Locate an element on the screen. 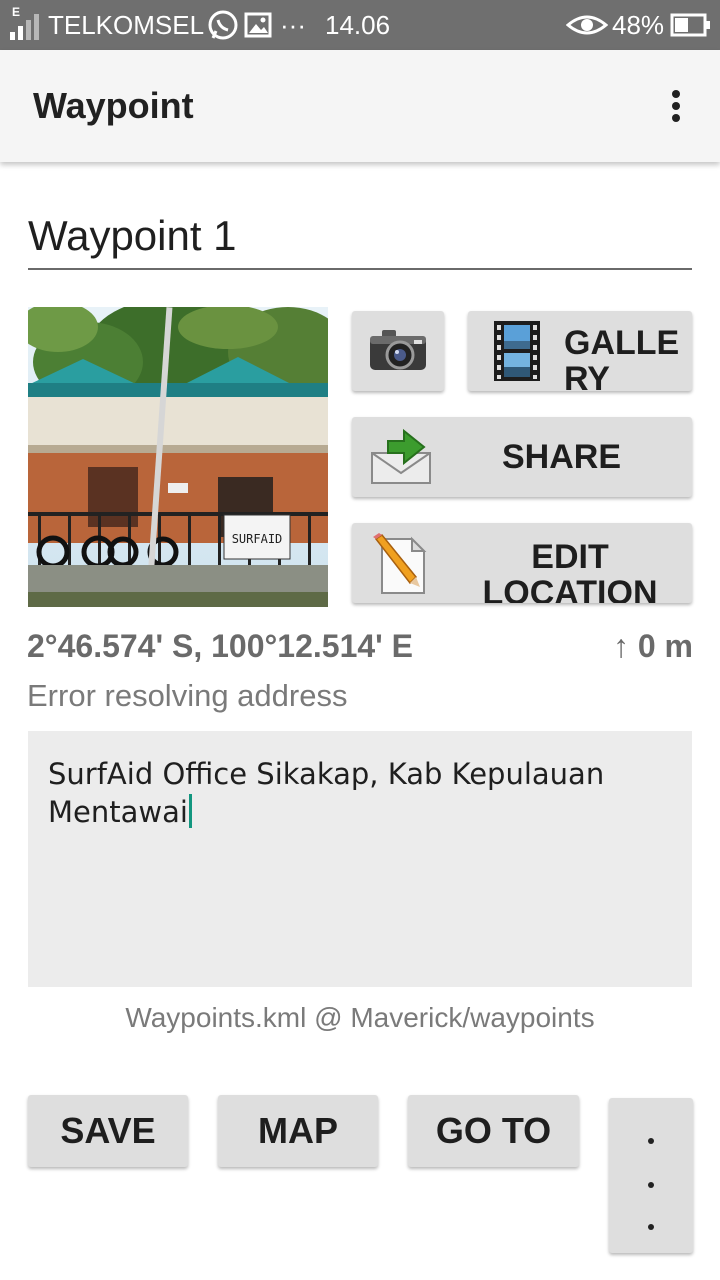  share-button: SHARE is located at coordinates (522, 457).